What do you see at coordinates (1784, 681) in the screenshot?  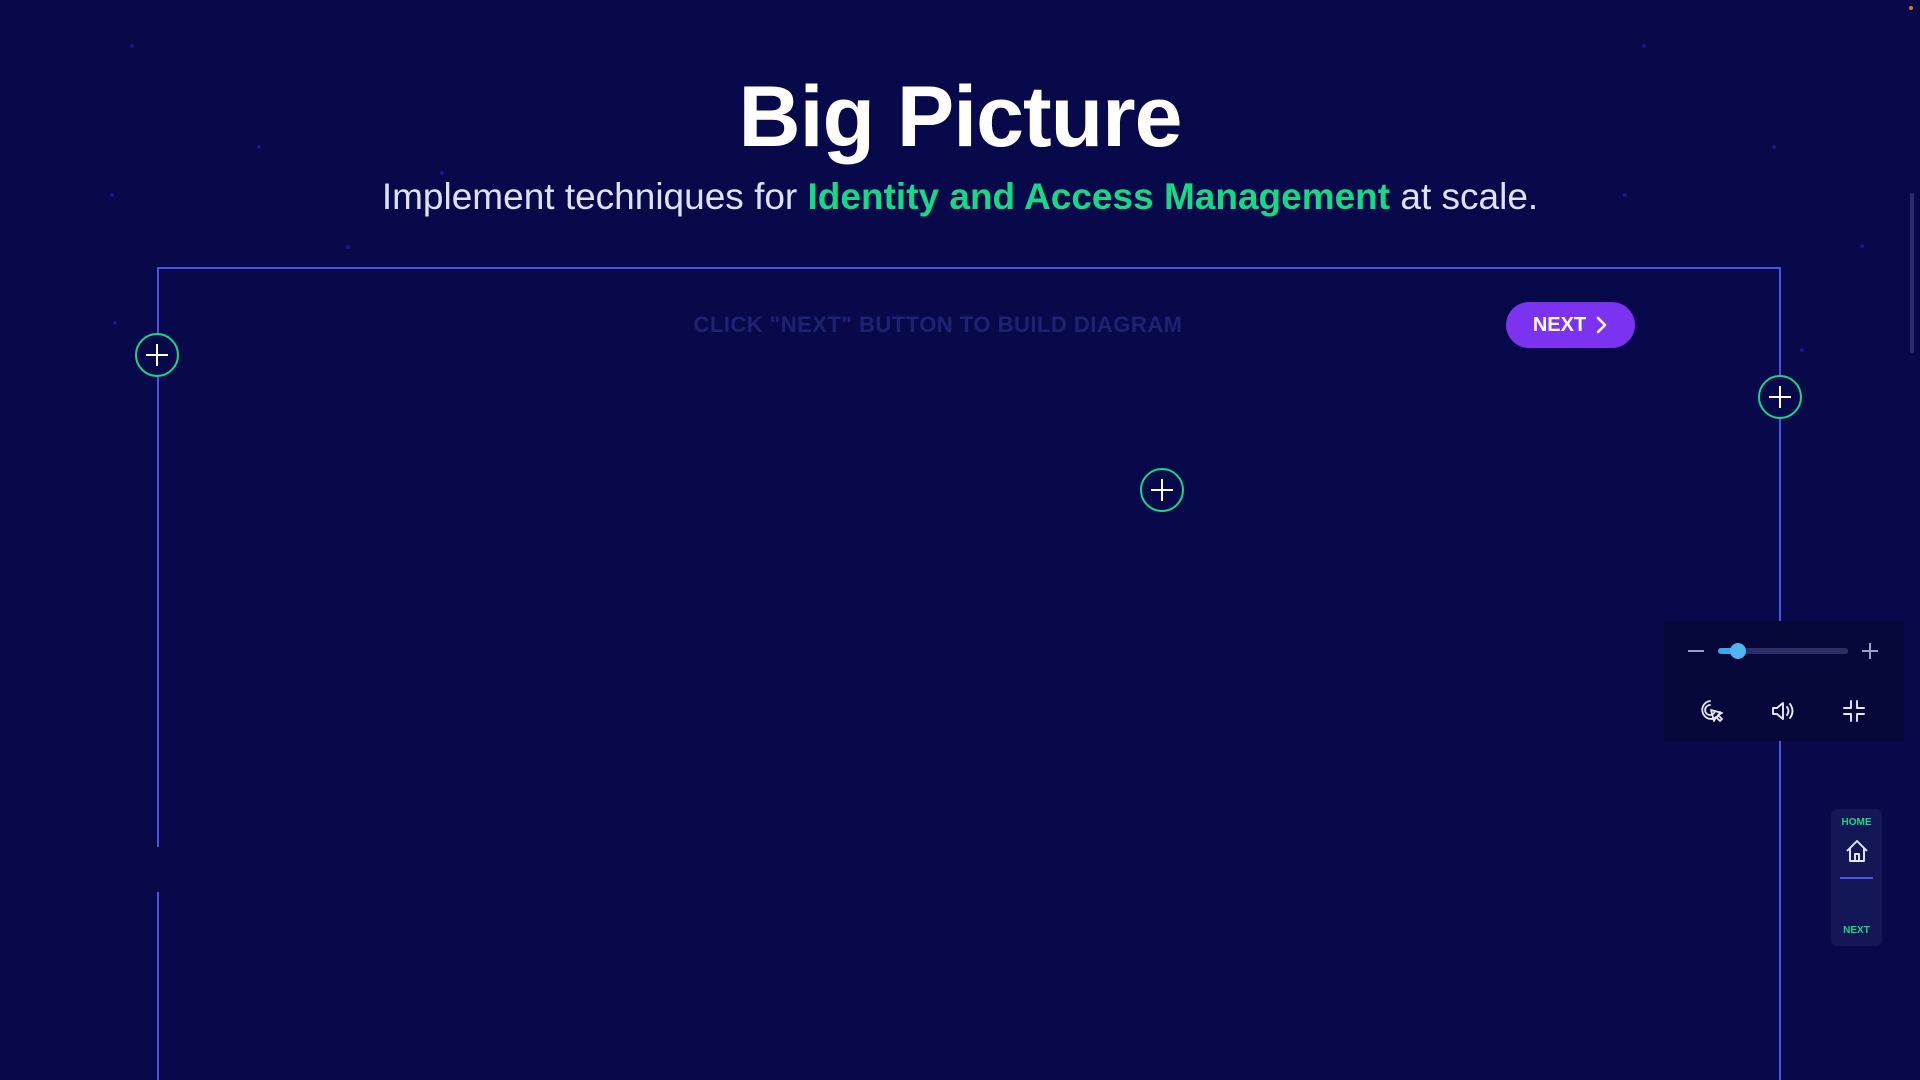 I see `media-controls` at bounding box center [1784, 681].